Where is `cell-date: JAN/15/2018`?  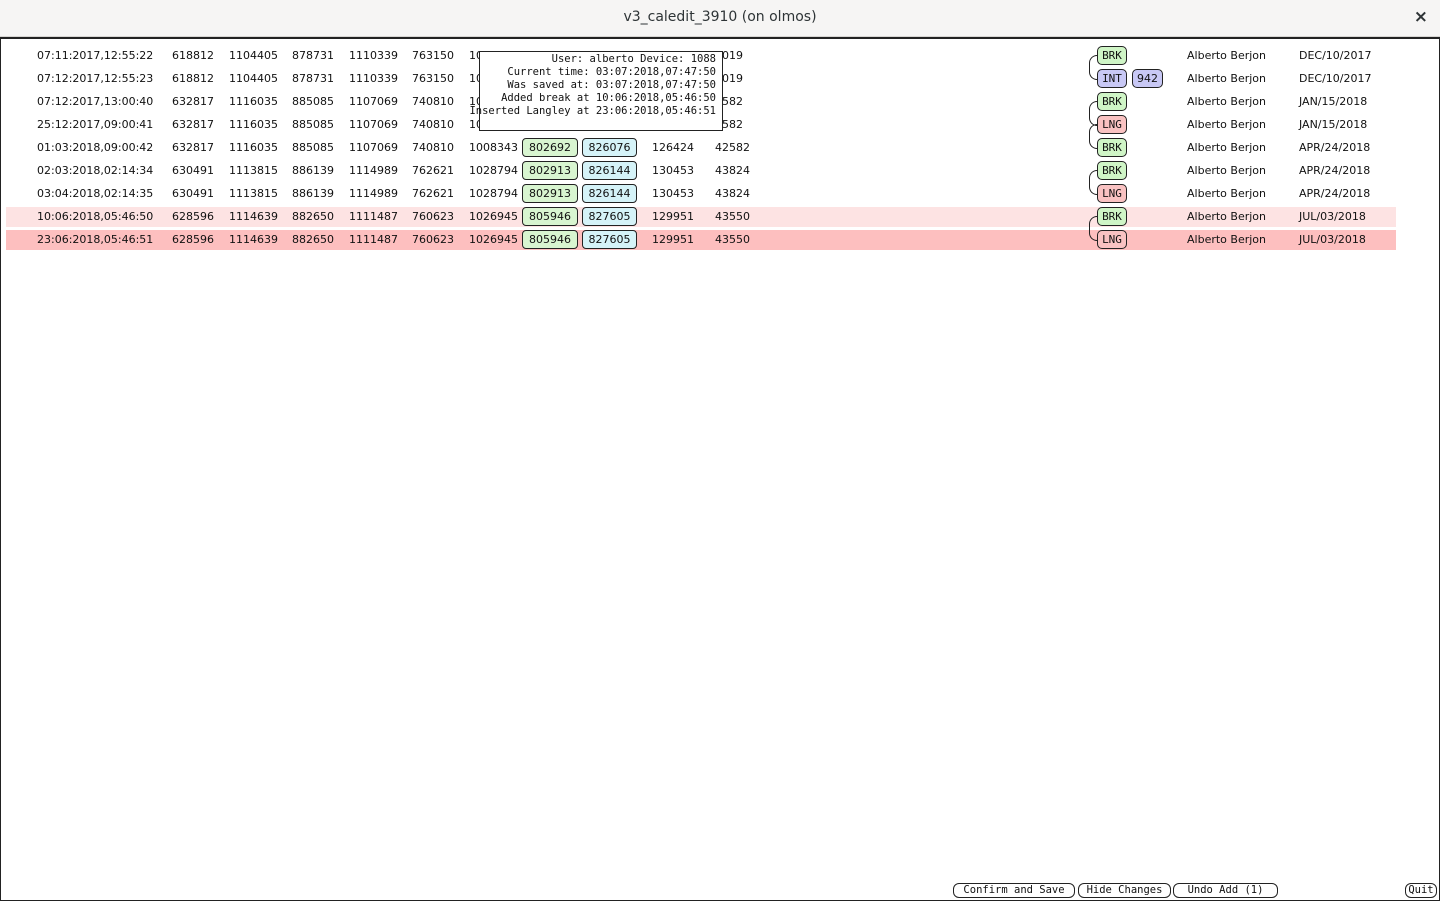
cell-date: JAN/15/2018 is located at coordinates (1333, 124).